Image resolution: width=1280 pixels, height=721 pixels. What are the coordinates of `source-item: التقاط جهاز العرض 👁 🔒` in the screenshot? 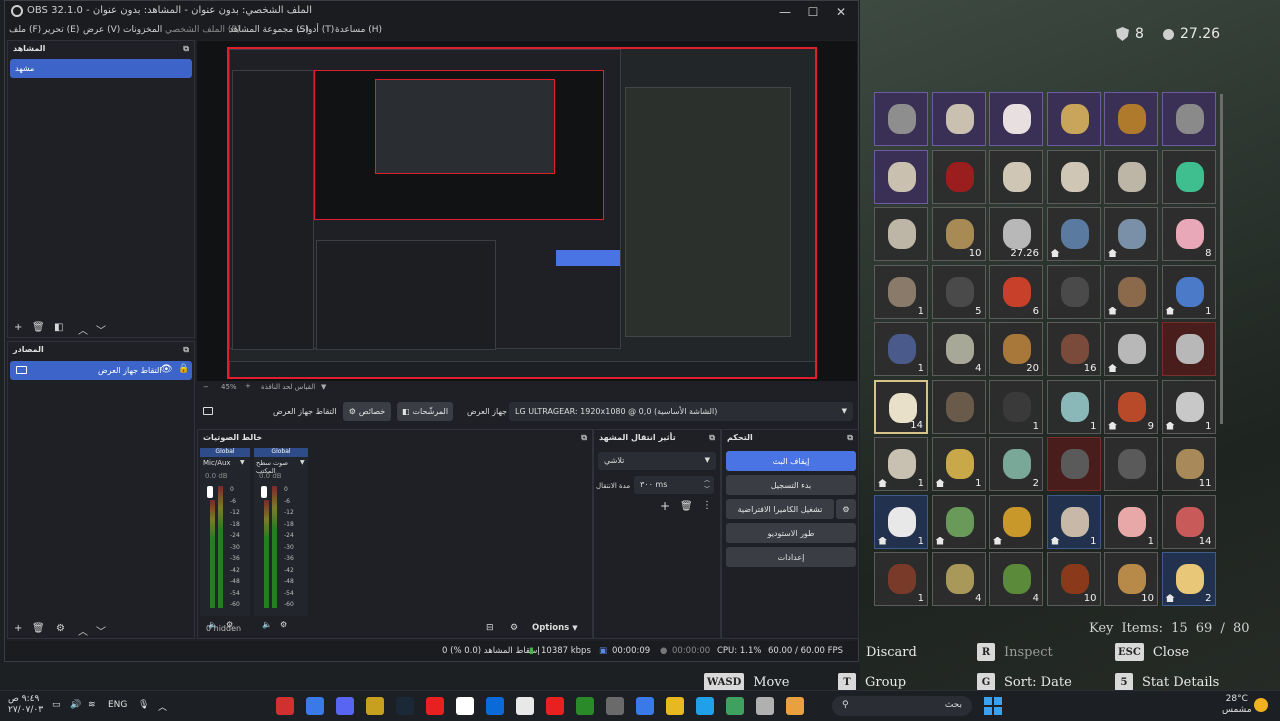 It's located at (101, 370).